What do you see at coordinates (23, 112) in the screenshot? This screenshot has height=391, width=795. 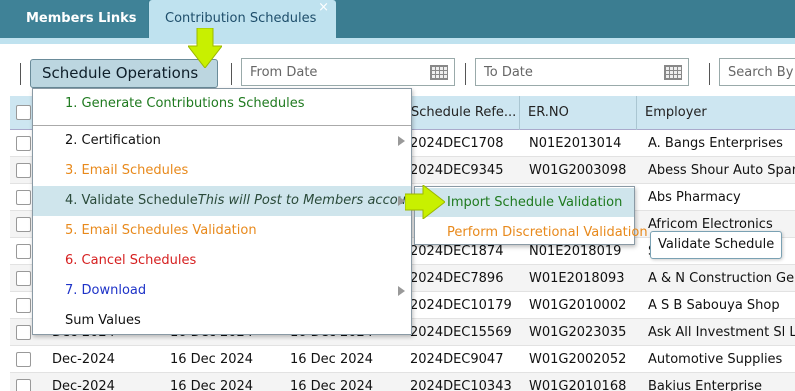 I see `select-all-checkbox` at bounding box center [23, 112].